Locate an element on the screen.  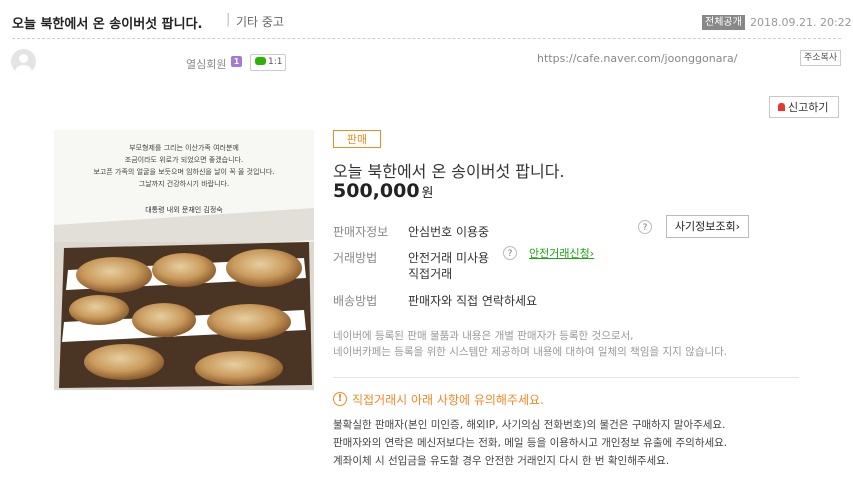
help-question-icon: ? is located at coordinates (645, 227).